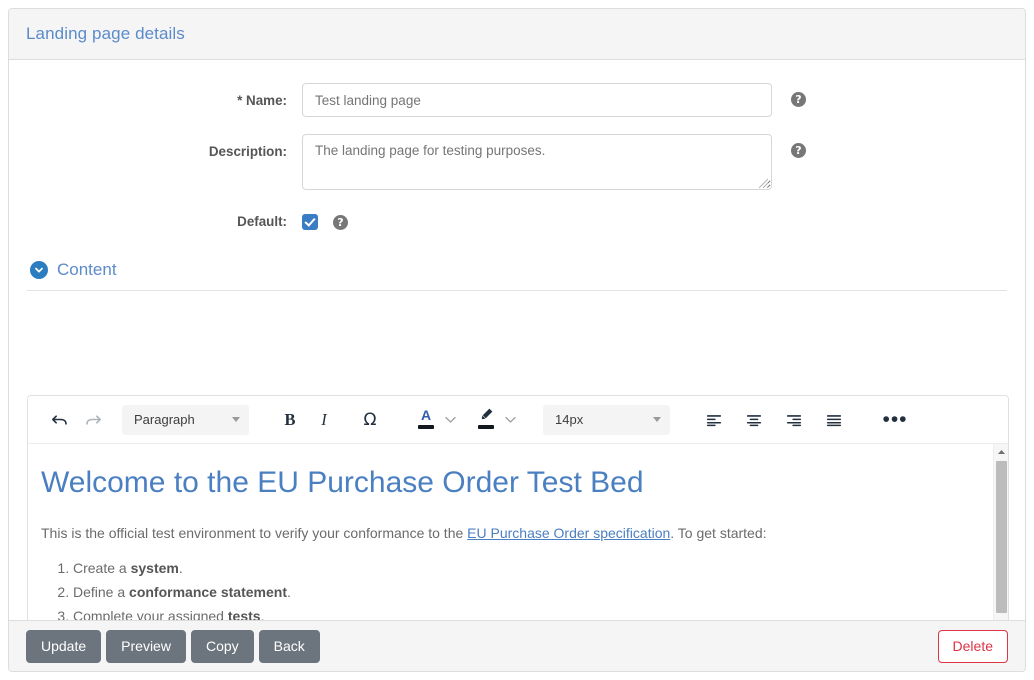 The image size is (1034, 680). I want to click on redo-icon, so click(93, 420).